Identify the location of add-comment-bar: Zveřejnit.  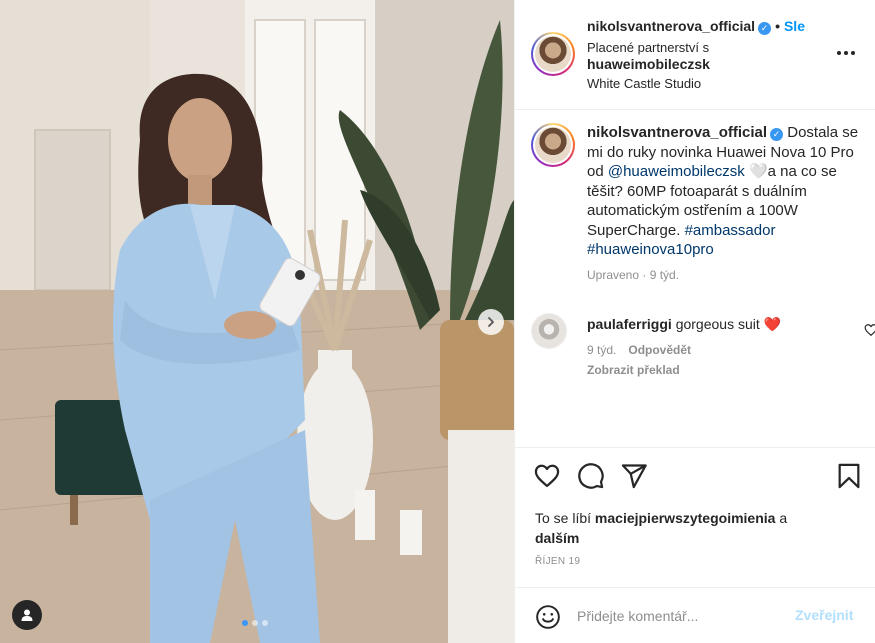
(695, 615).